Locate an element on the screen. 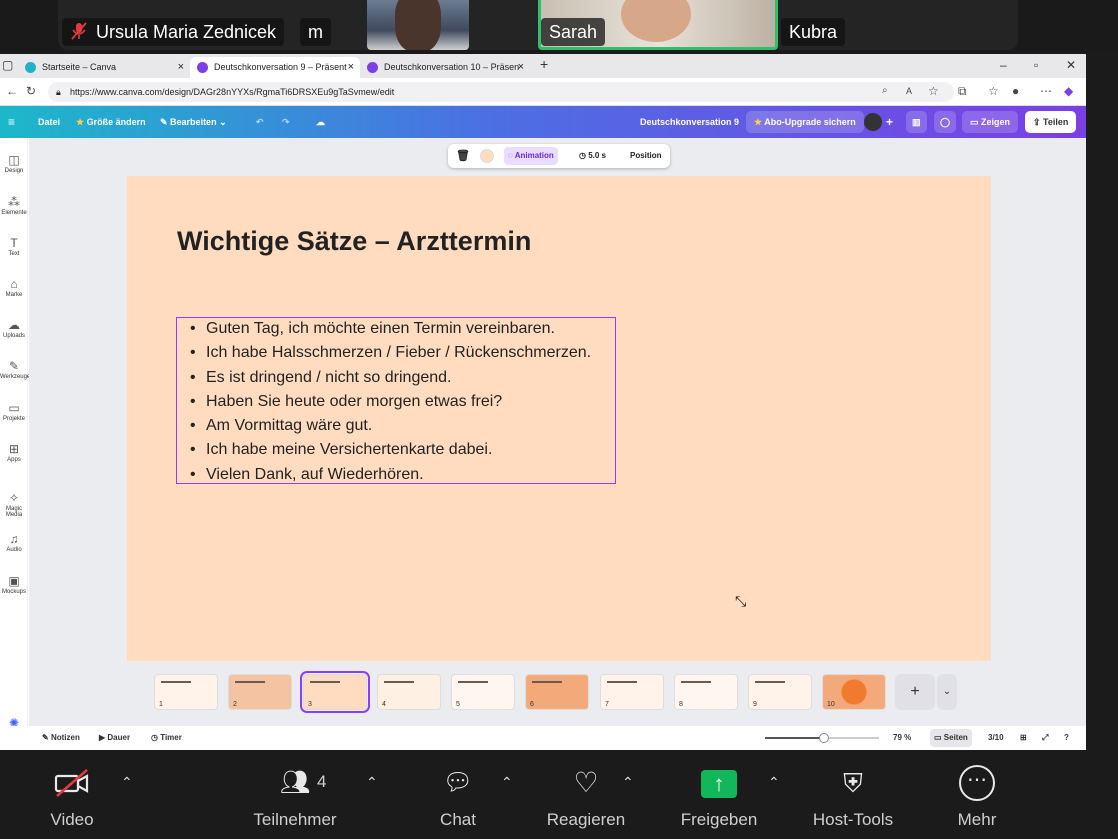 The width and height of the screenshot is (1118, 839). more-button: ⋯ Mehr is located at coordinates (977, 794).